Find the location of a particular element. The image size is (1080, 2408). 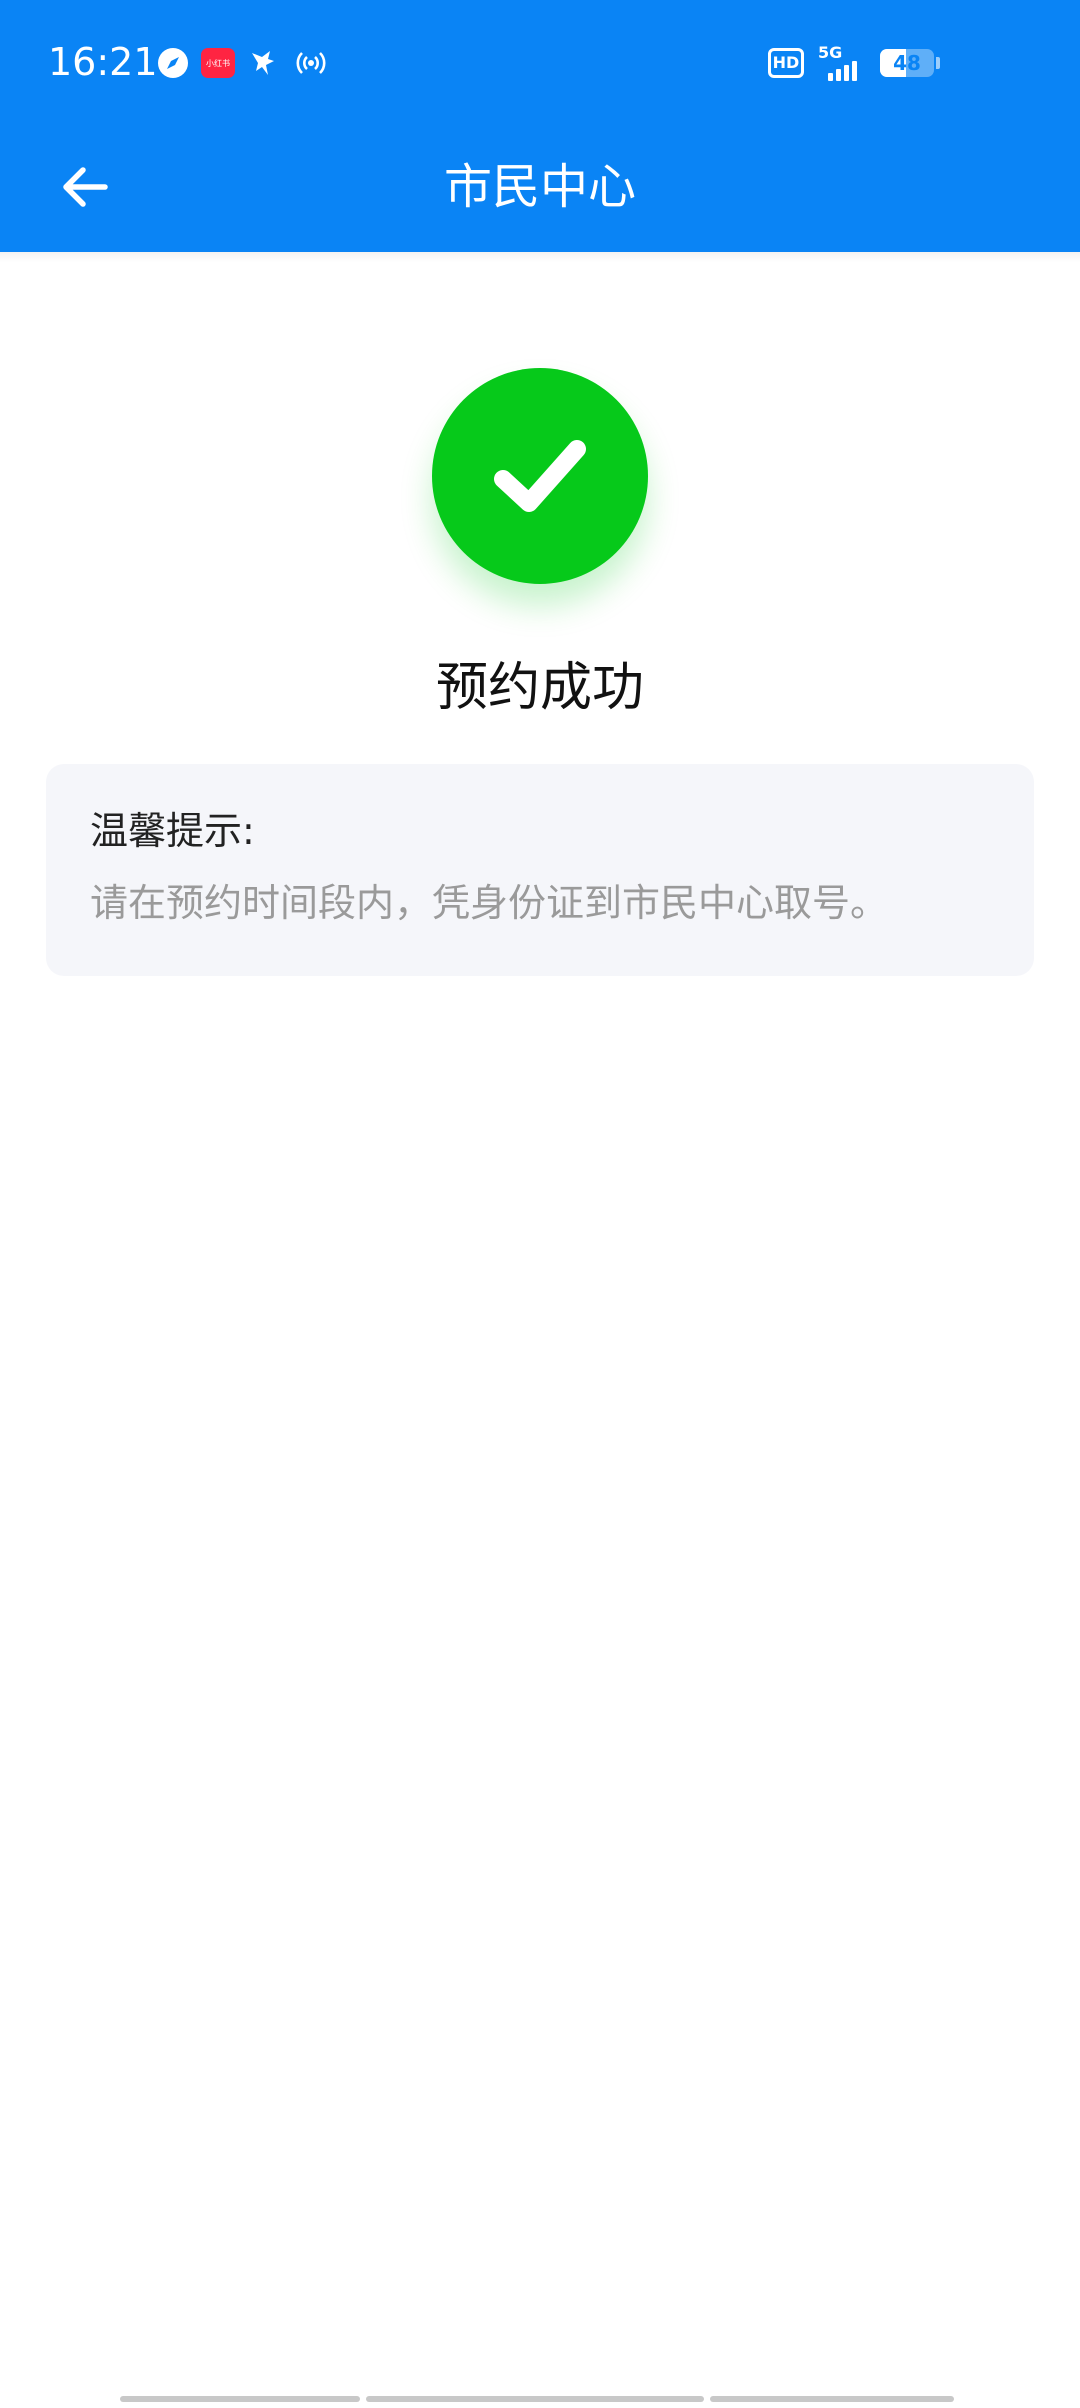

gesture-bar is located at coordinates (540, 2399).